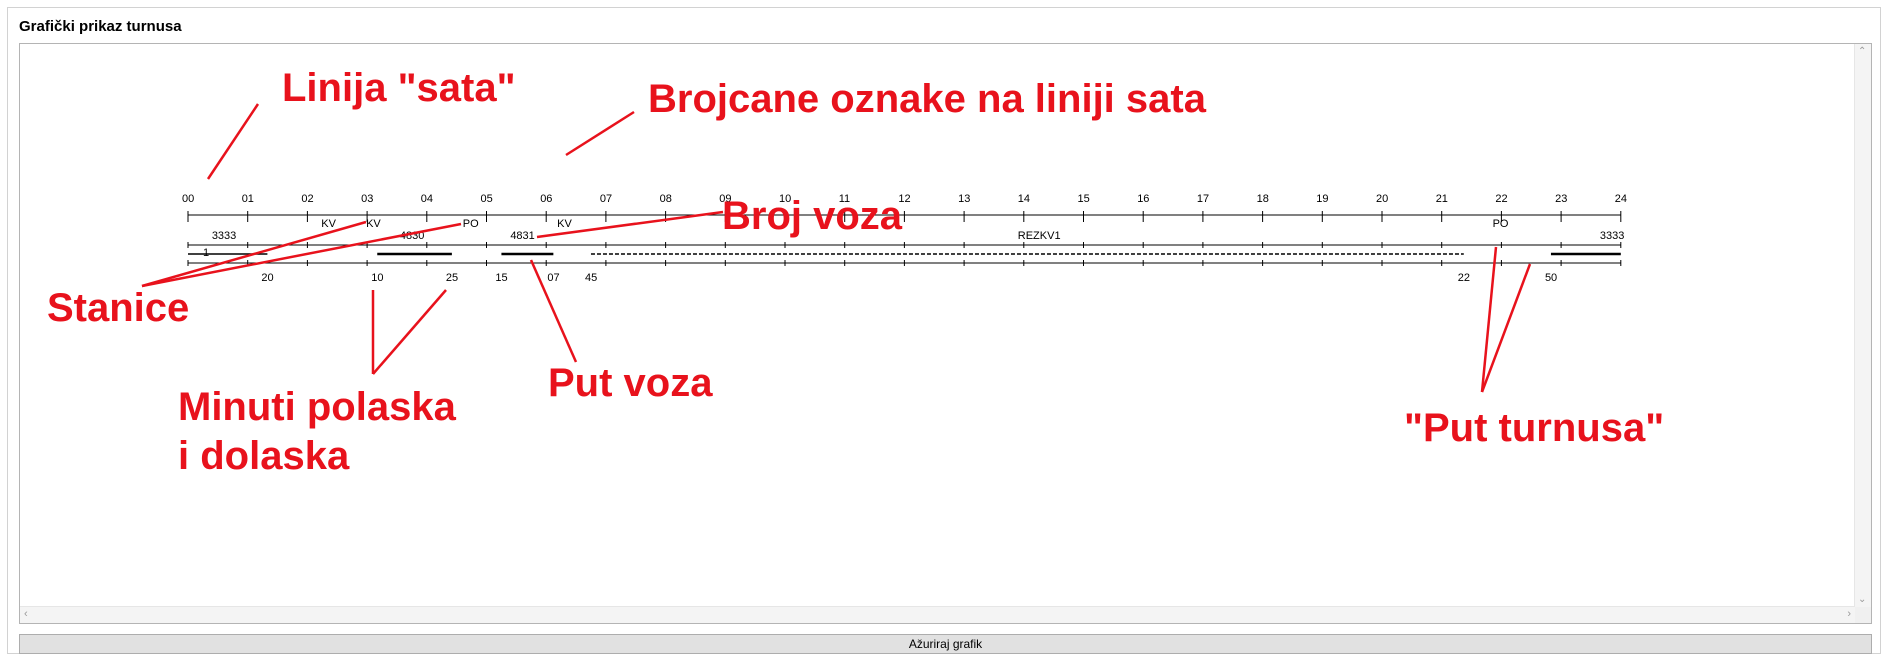  What do you see at coordinates (26, 614) in the screenshot?
I see `scroll-left-icon: ‹` at bounding box center [26, 614].